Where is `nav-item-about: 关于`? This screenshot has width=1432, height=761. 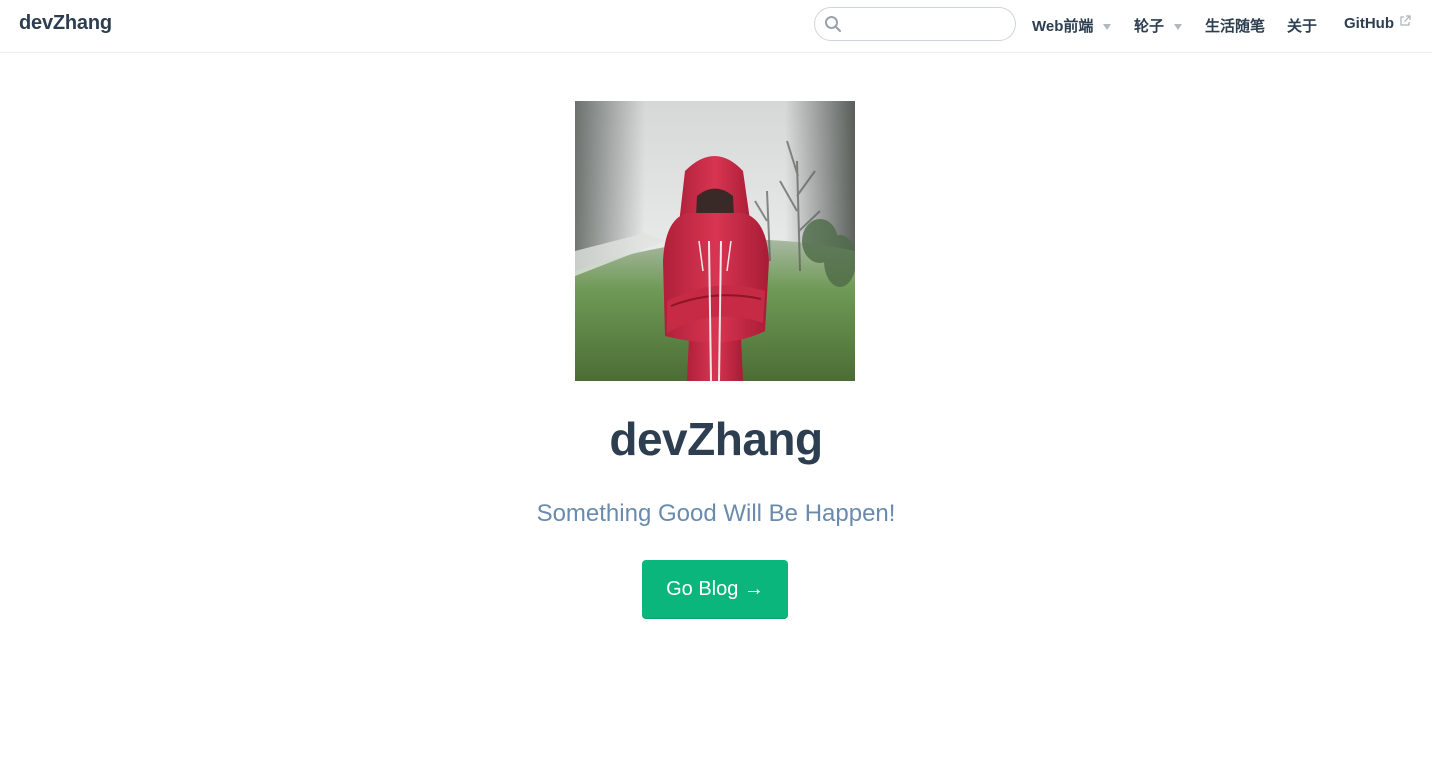 nav-item-about: 关于 is located at coordinates (1302, 25).